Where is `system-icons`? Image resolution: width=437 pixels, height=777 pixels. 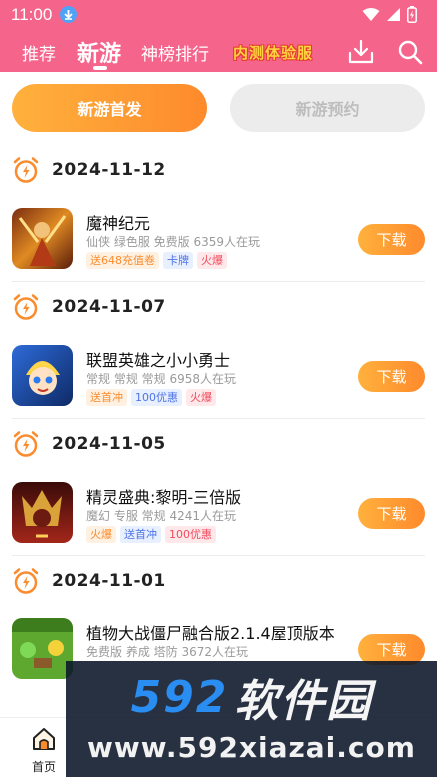 system-icons is located at coordinates (389, 14).